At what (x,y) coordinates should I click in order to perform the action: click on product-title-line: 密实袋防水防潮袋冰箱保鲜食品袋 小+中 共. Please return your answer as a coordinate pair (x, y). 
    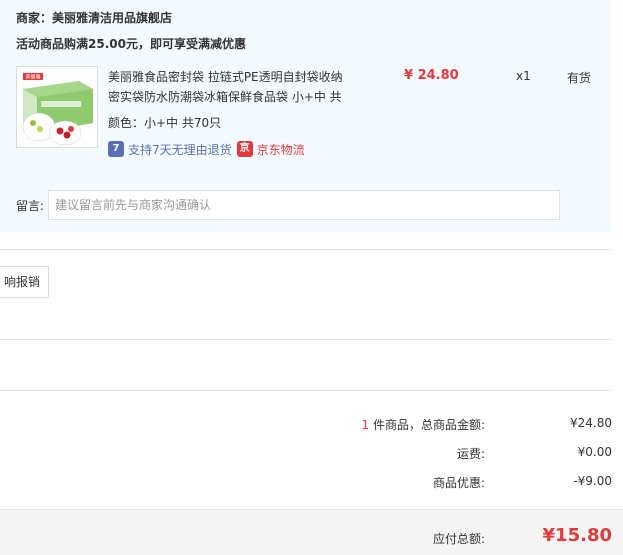
    Looking at the image, I should click on (228, 97).